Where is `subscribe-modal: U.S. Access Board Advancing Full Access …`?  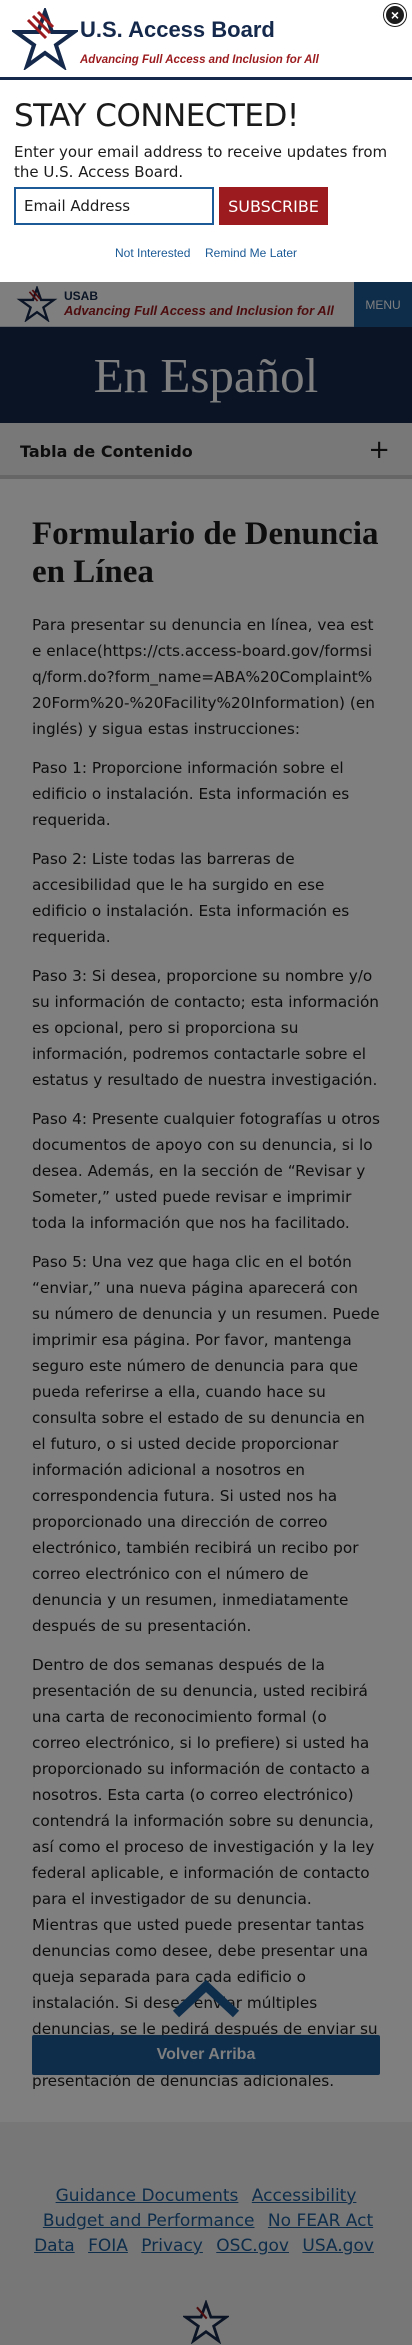 subscribe-modal: U.S. Access Board Advancing Full Access … is located at coordinates (206, 141).